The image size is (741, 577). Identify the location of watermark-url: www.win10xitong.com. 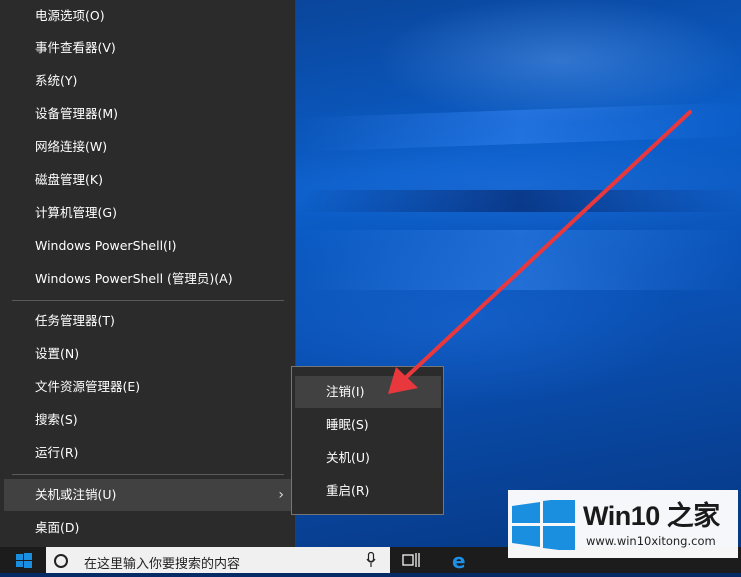
(651, 541).